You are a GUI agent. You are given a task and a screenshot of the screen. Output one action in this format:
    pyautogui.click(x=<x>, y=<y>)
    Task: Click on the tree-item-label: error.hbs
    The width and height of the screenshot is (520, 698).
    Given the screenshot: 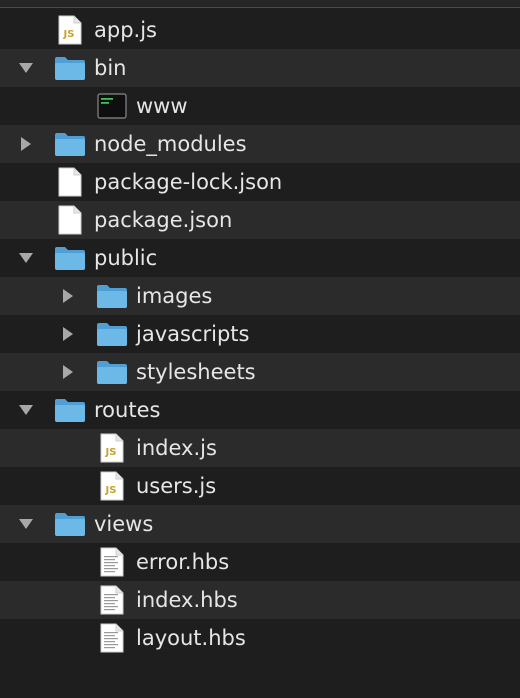 What is the action you would take?
    pyautogui.click(x=183, y=562)
    